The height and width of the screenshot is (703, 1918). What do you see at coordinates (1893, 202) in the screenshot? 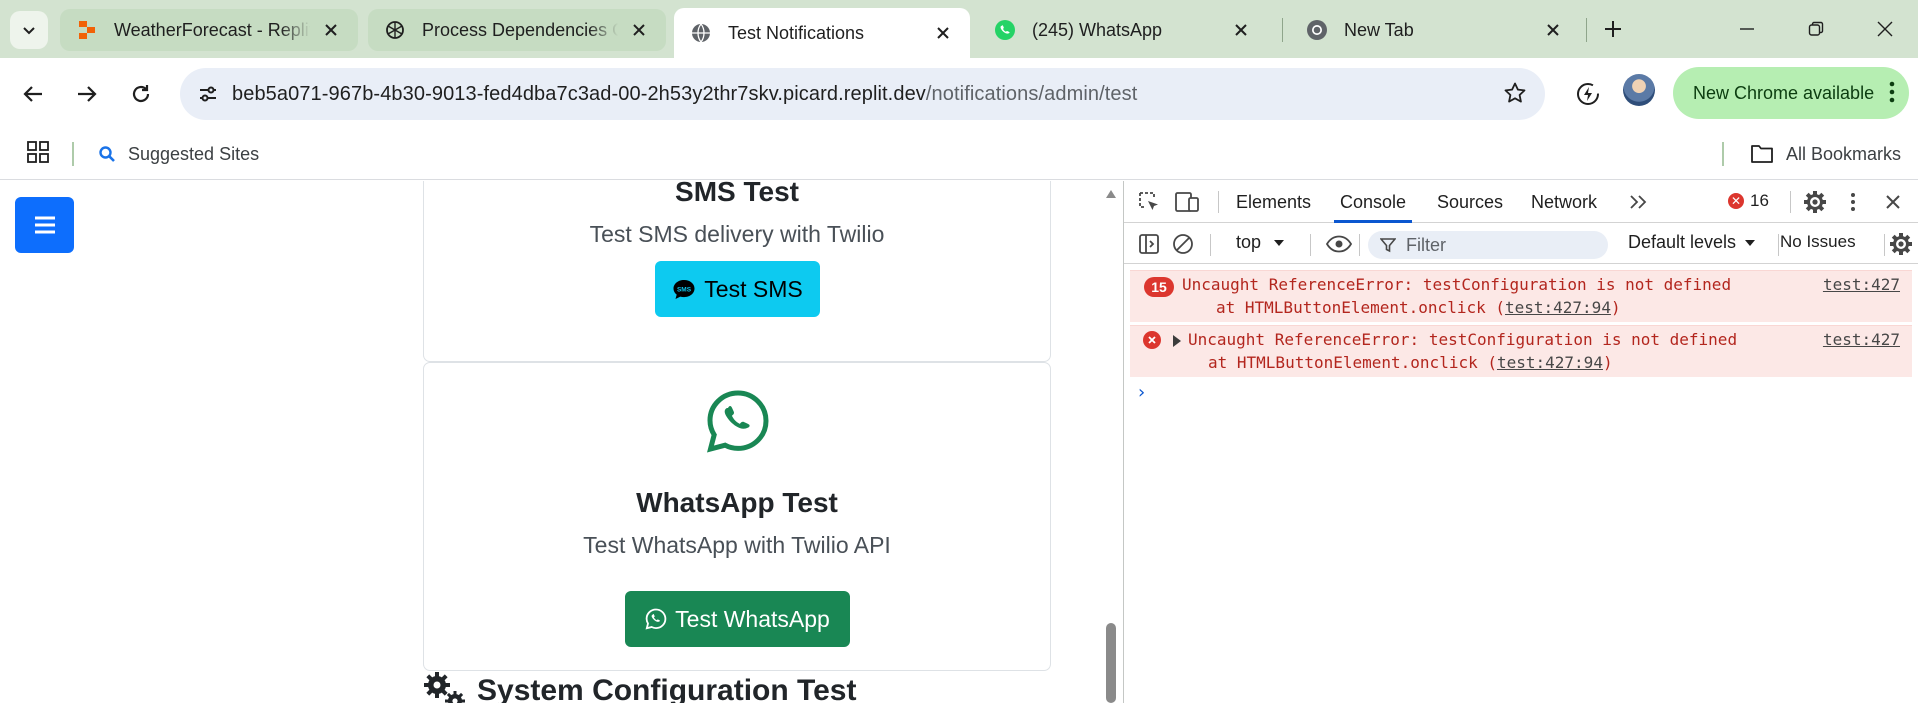
I see `close-devtools-icon` at bounding box center [1893, 202].